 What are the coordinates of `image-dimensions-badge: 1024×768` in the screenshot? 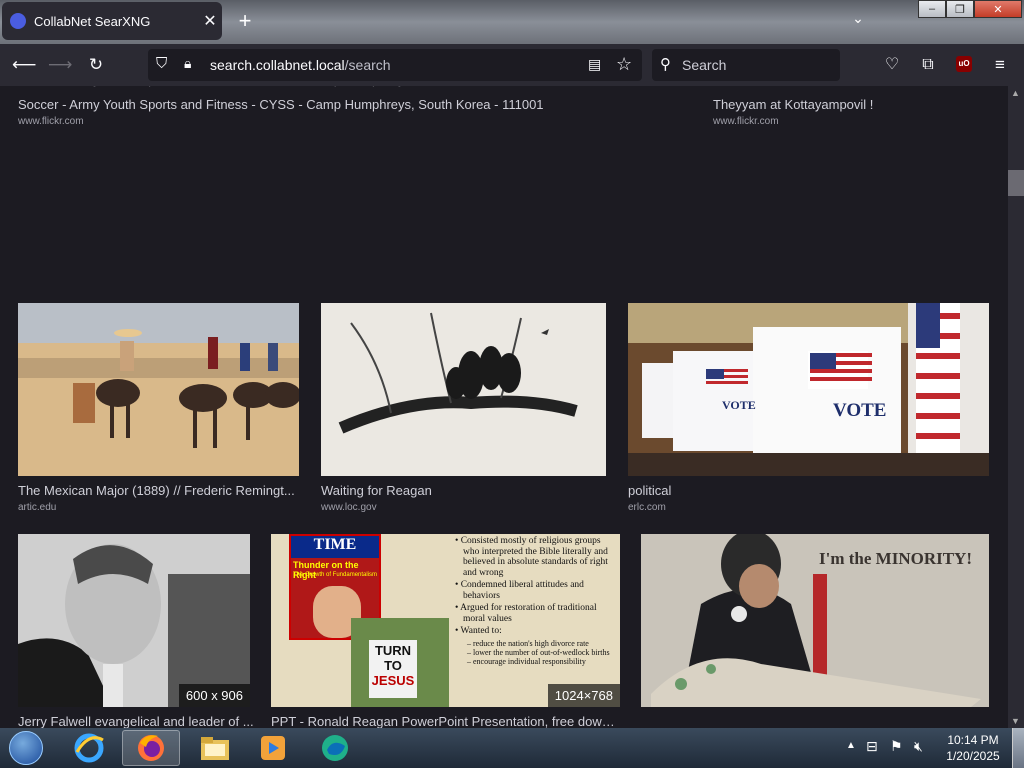 It's located at (583, 695).